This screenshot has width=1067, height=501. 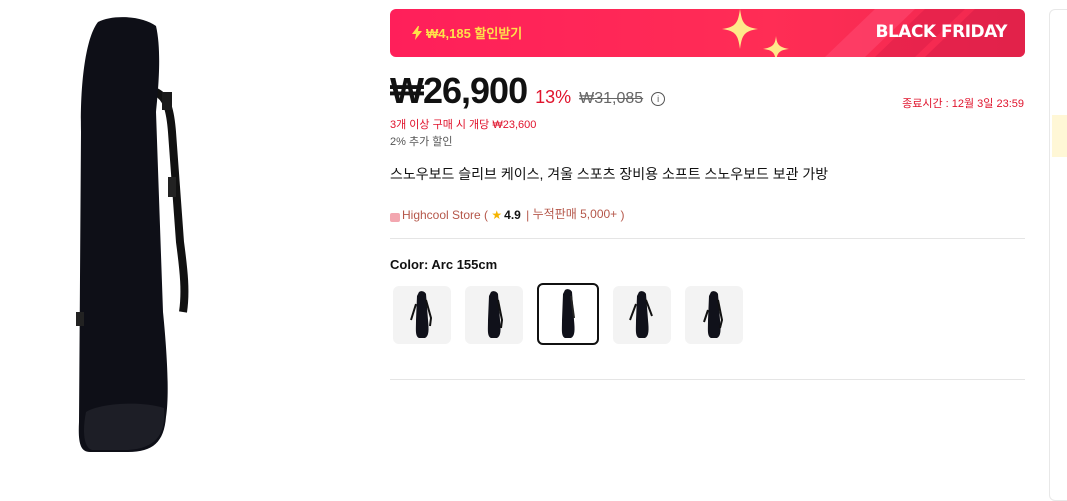 I want to click on current-price: ₩26,900, so click(x=459, y=90).